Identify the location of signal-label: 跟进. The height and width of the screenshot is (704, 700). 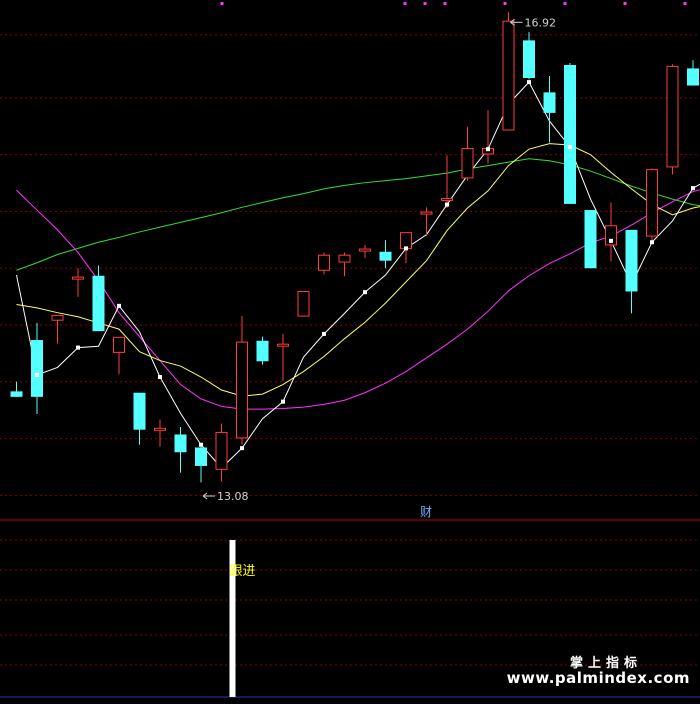
(243, 571).